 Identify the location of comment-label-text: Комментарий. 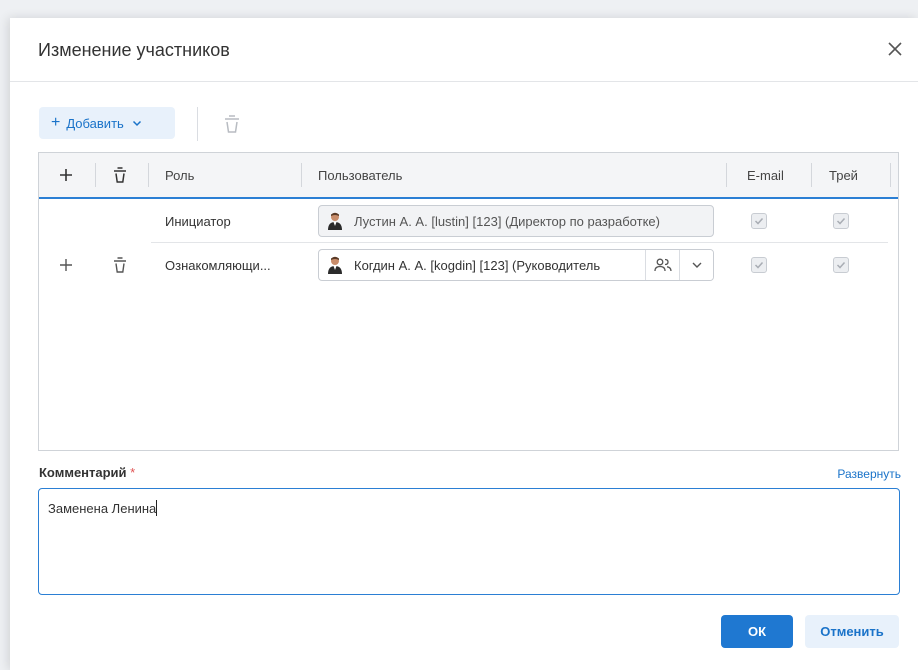
(83, 472).